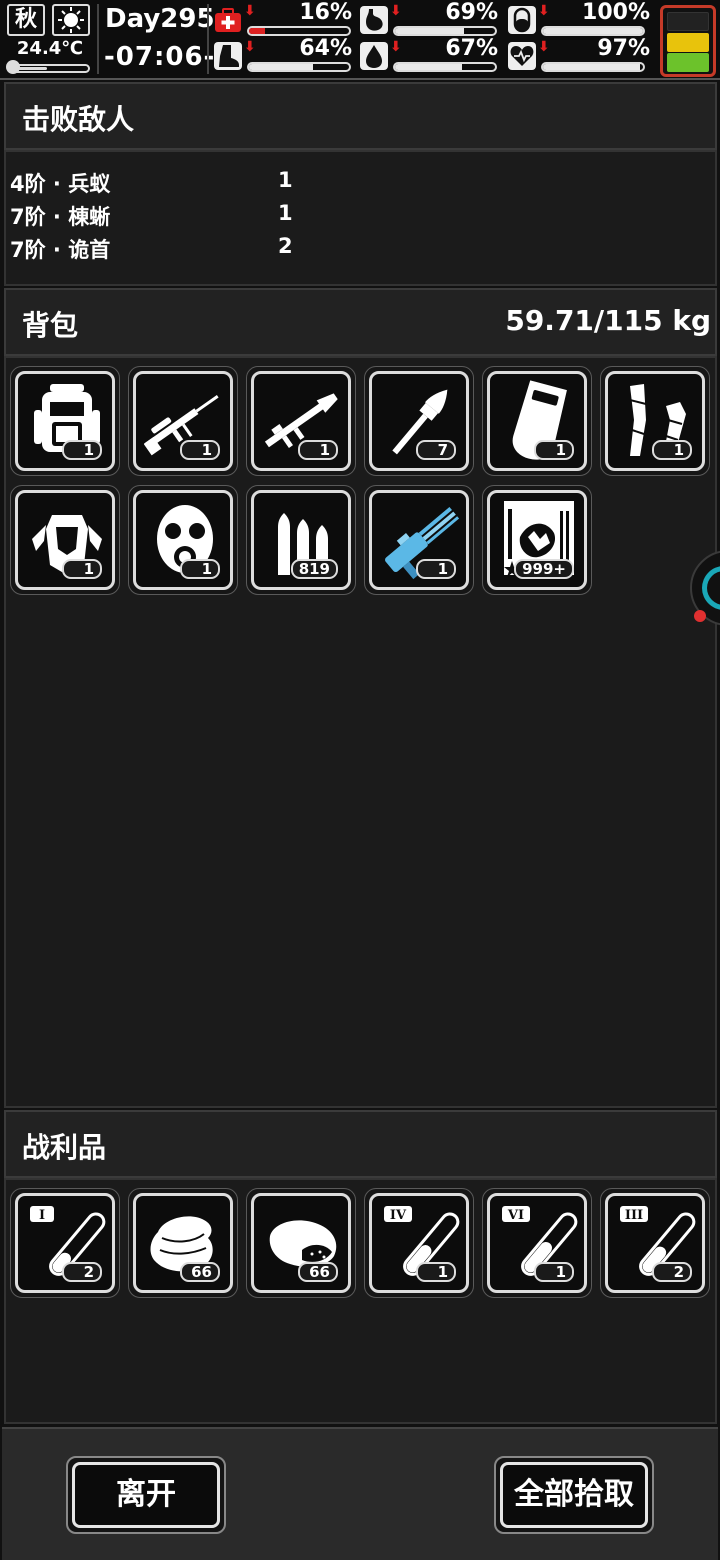 This screenshot has height=1560, width=720. Describe the element at coordinates (160, 184) in the screenshot. I see `enemy-row: 4阶 · 兵蚁 1` at that location.